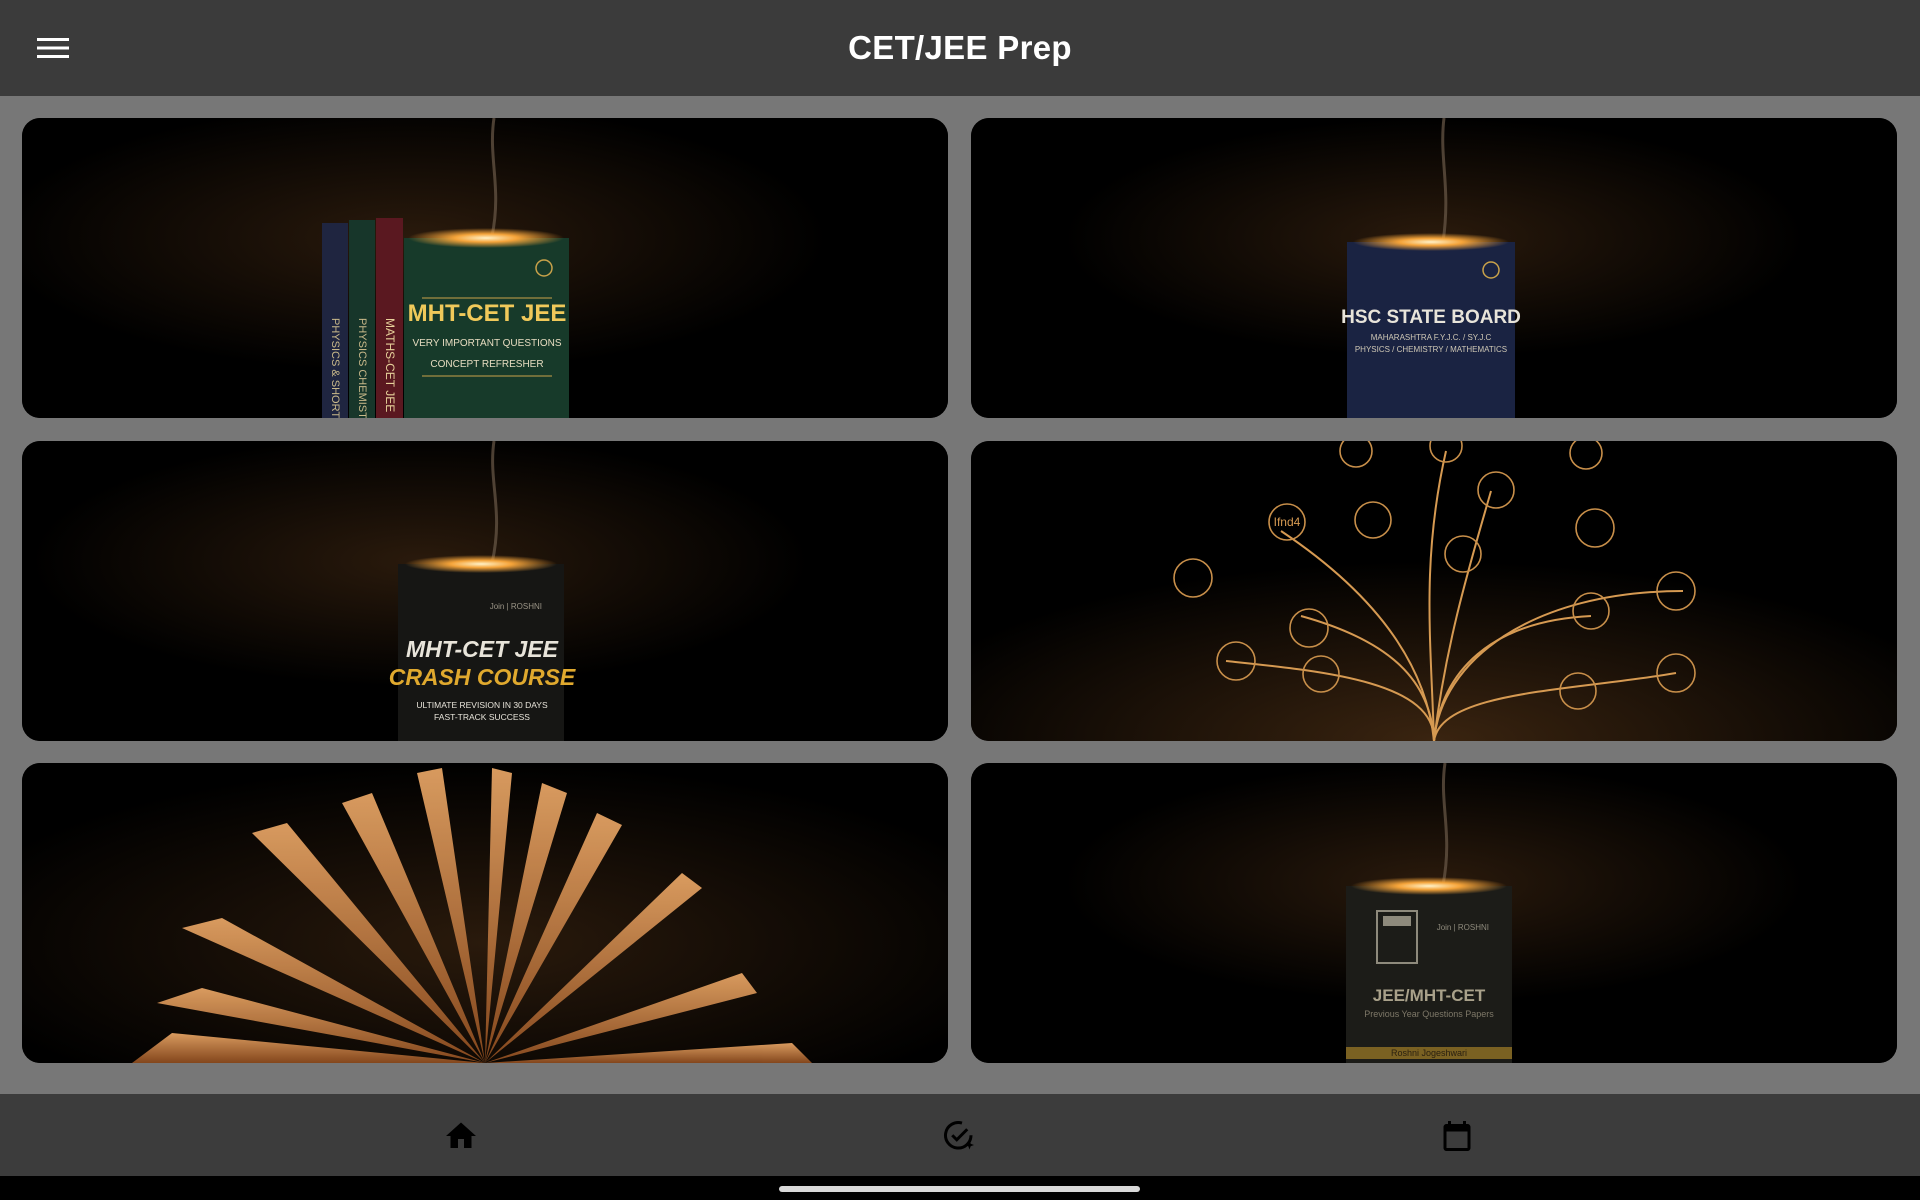 This screenshot has height=1200, width=1920. I want to click on book-line-2: FAST-TRACK SUCCESS, so click(482, 717).